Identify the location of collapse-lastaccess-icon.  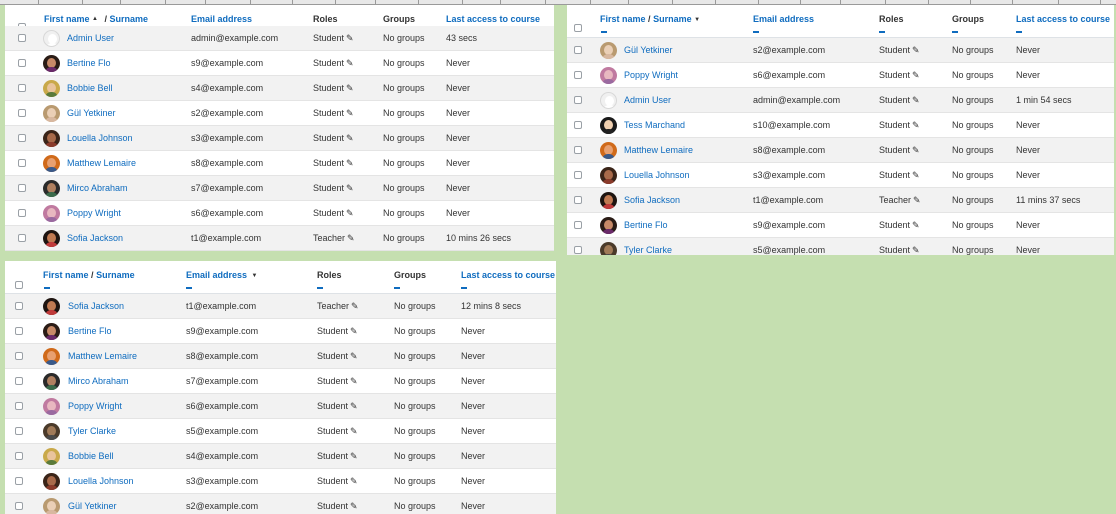
(464, 288).